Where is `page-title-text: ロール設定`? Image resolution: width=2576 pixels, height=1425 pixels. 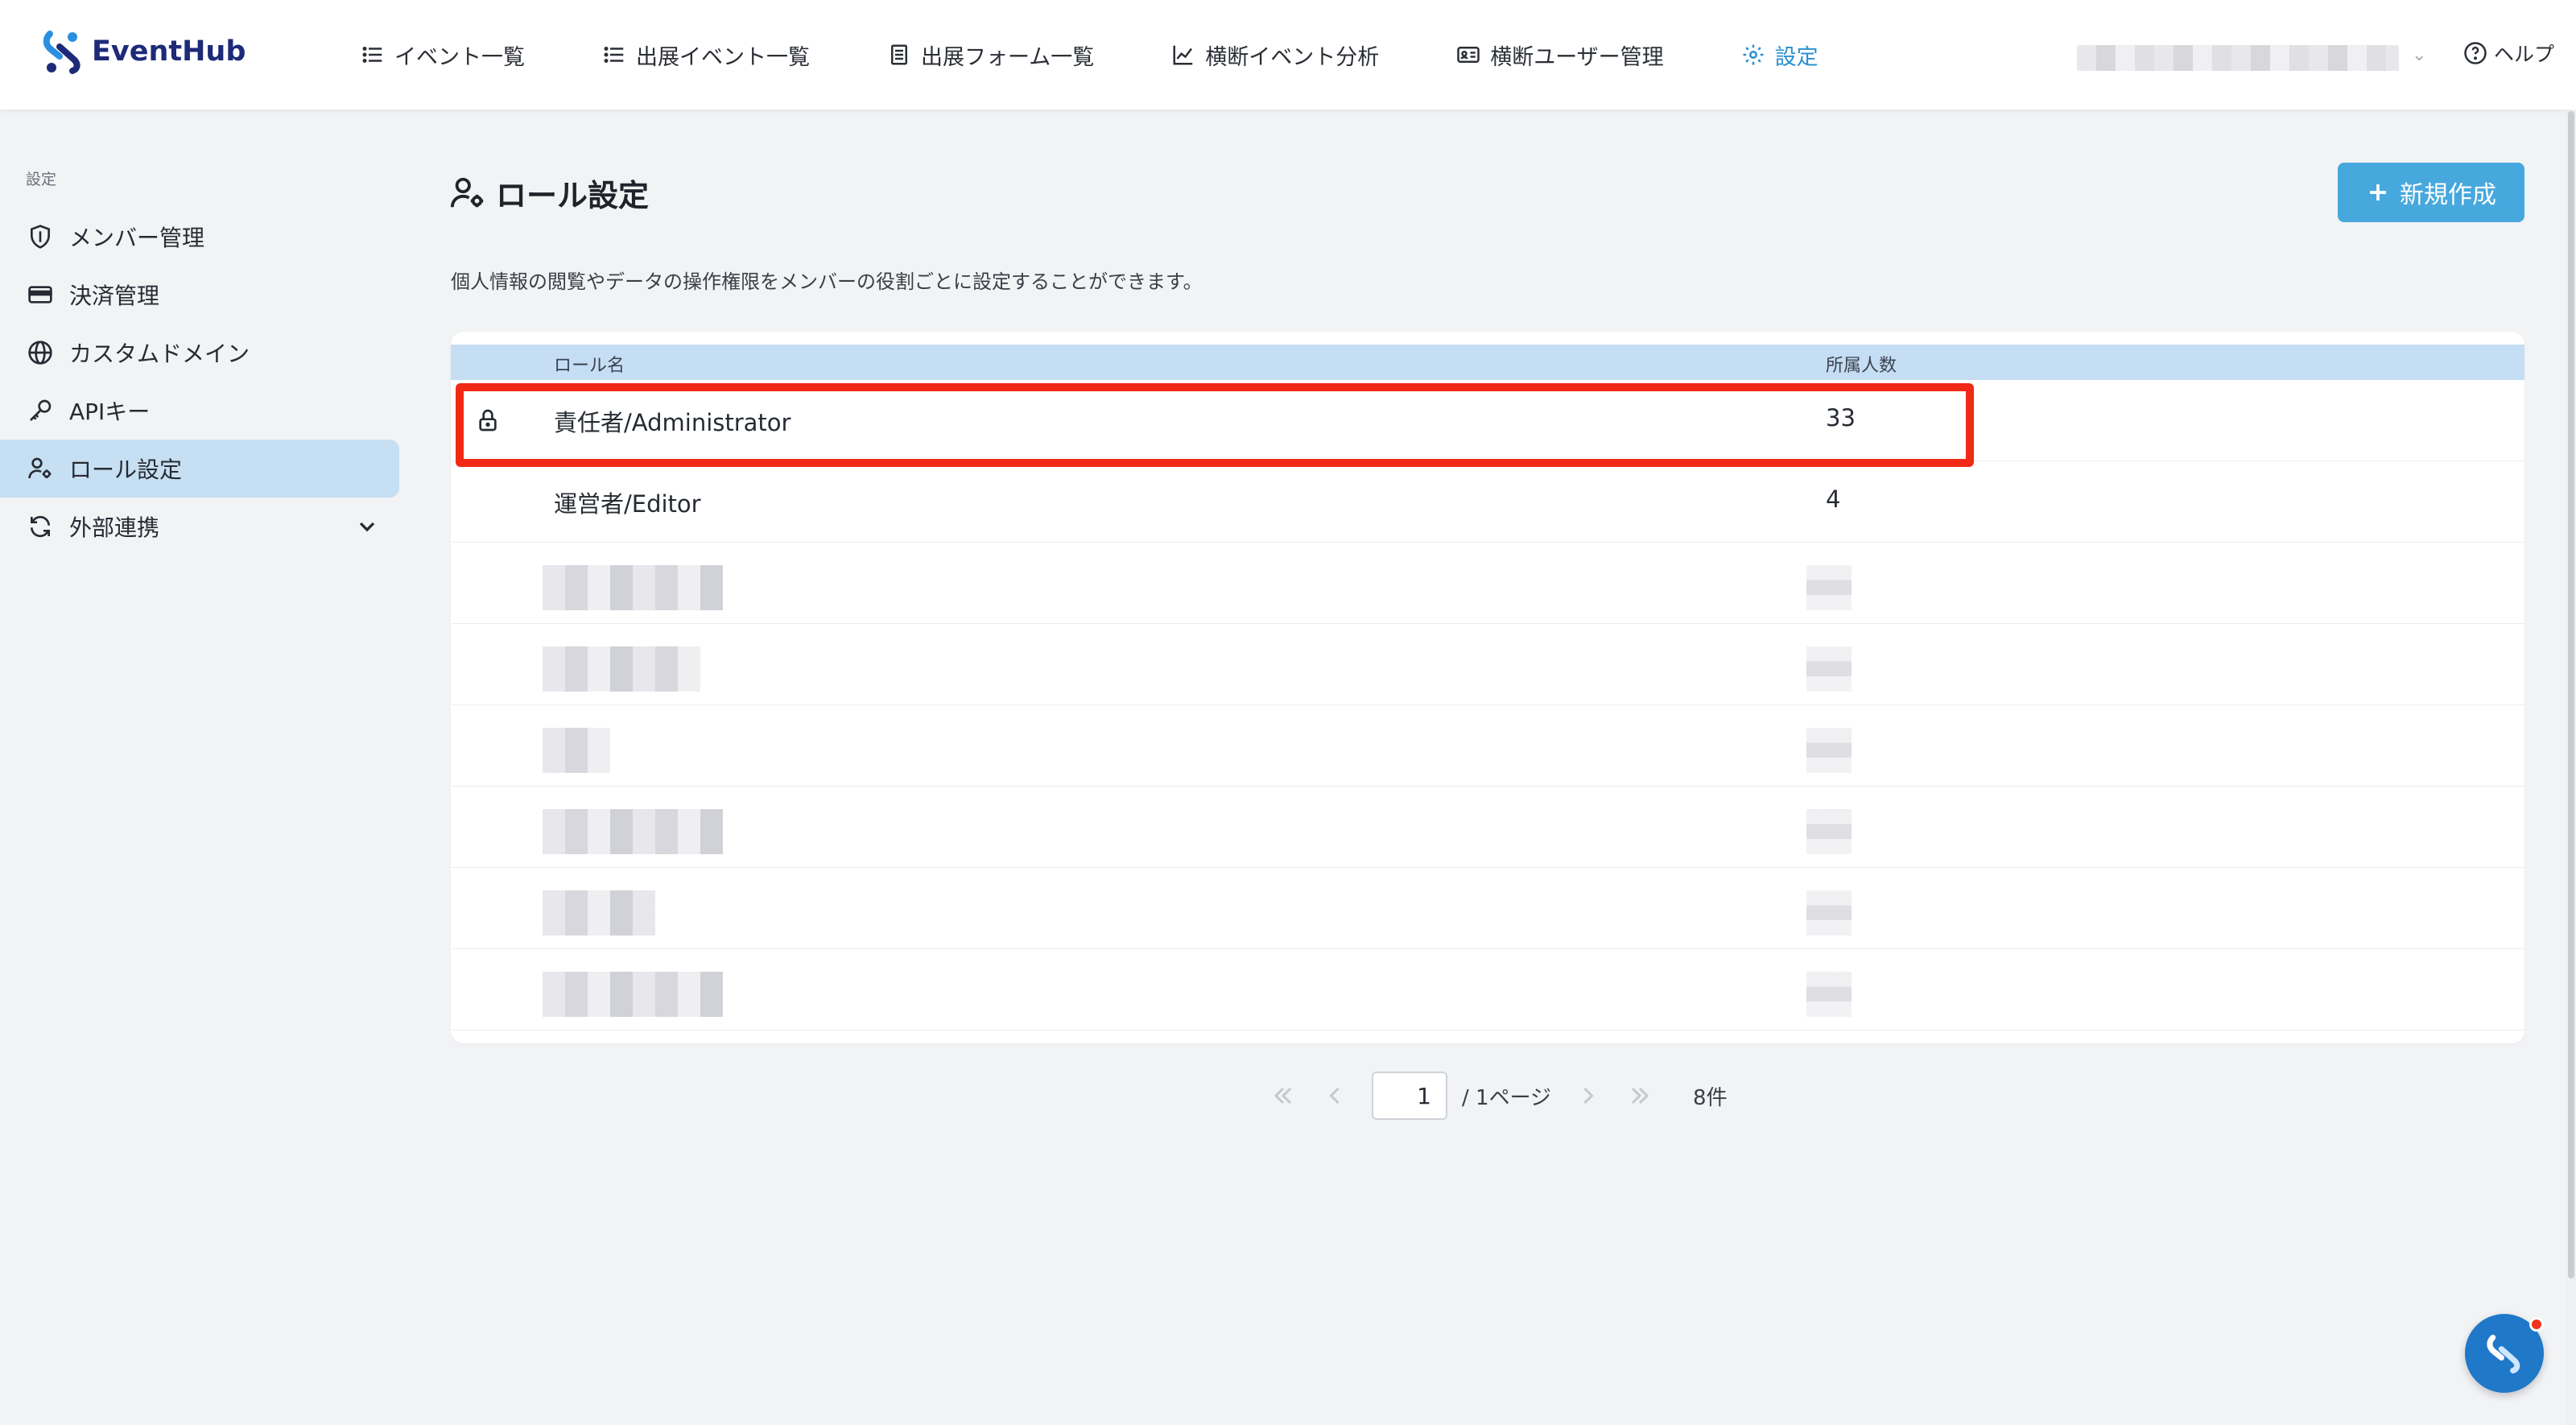 page-title-text: ロール設定 is located at coordinates (573, 195).